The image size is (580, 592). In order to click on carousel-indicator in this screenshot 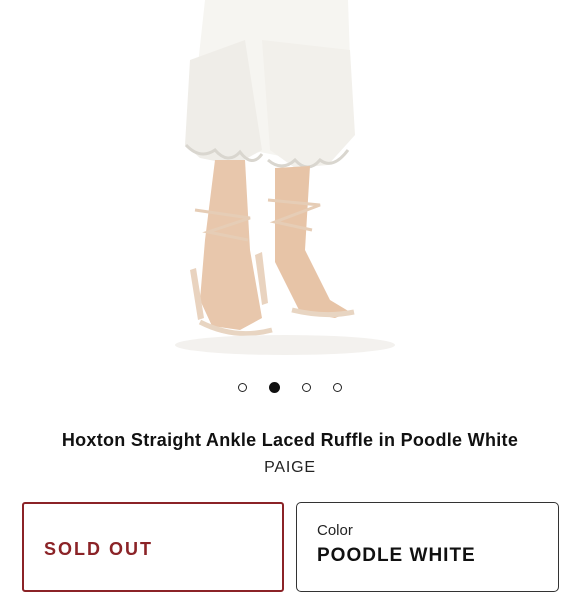, I will do `click(290, 389)`.